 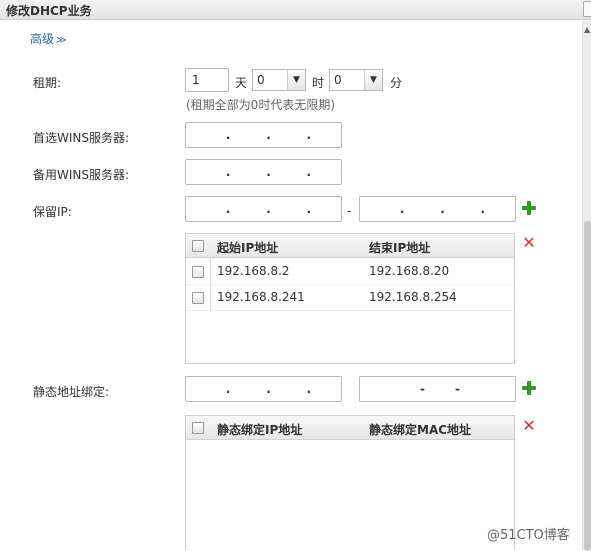 I want to click on header-static-ip: 静态绑定IP地址, so click(x=260, y=430).